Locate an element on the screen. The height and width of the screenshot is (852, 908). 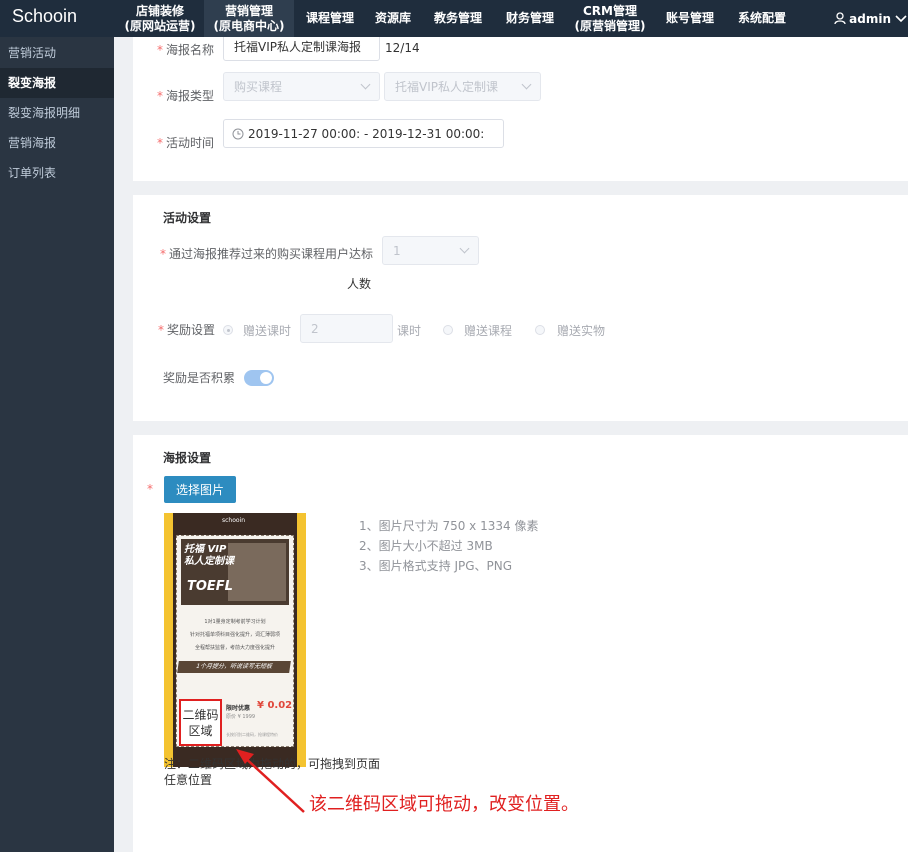
app-logo: Schooin is located at coordinates (44, 16).